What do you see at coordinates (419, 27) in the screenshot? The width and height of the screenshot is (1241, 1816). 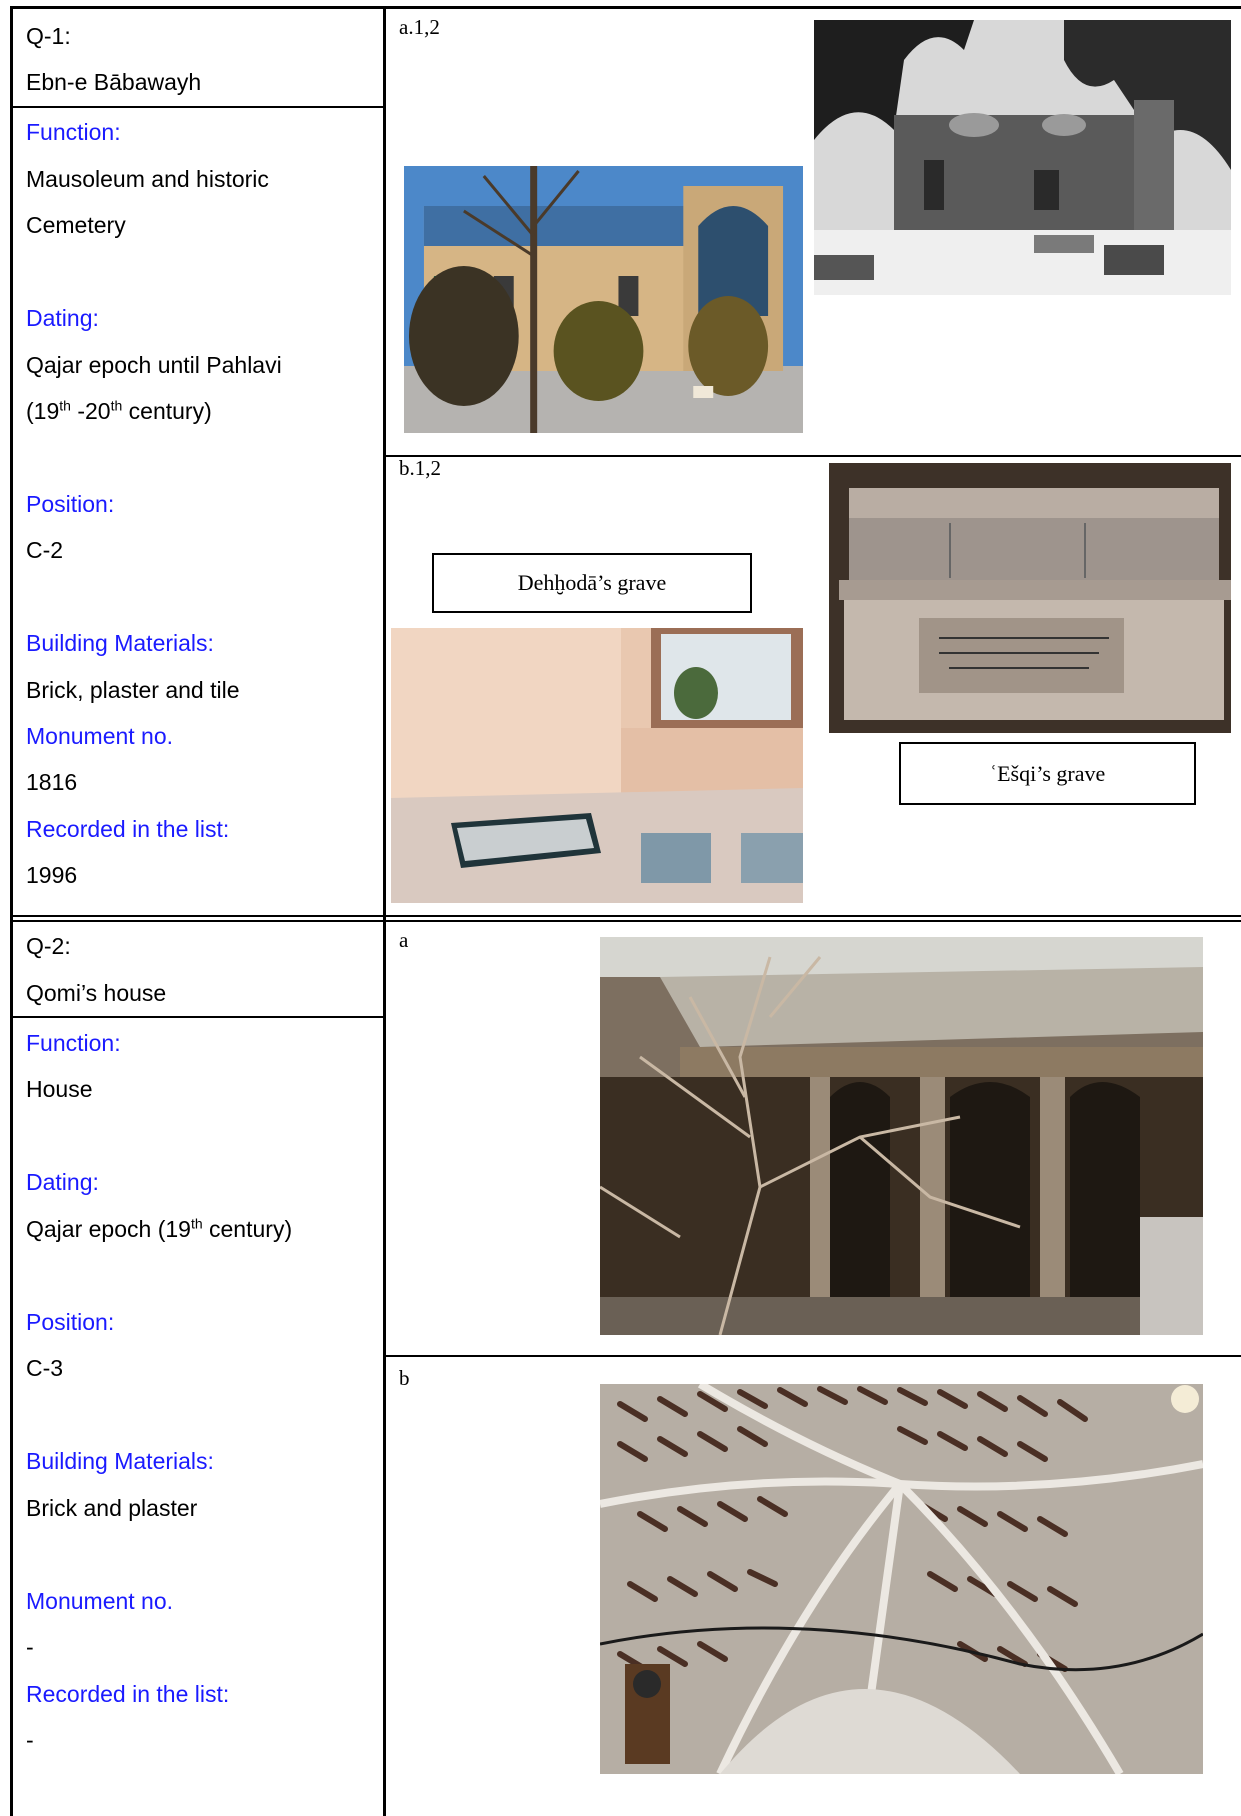 I see `q1-tag-a: a.1,2` at bounding box center [419, 27].